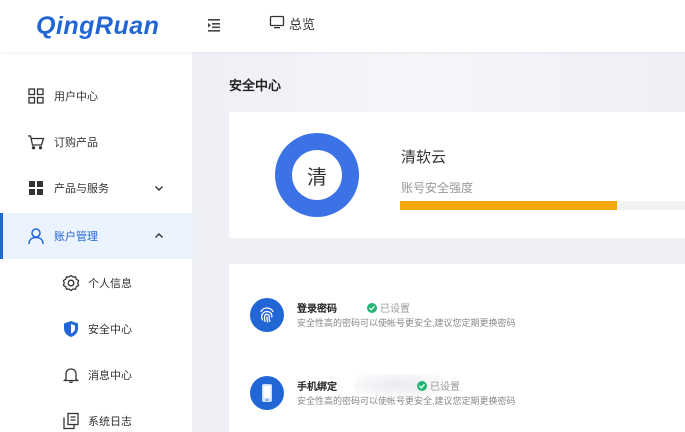 The width and height of the screenshot is (685, 432). Describe the element at coordinates (76, 237) in the screenshot. I see `sidebar-item-label: 账户管理` at that location.